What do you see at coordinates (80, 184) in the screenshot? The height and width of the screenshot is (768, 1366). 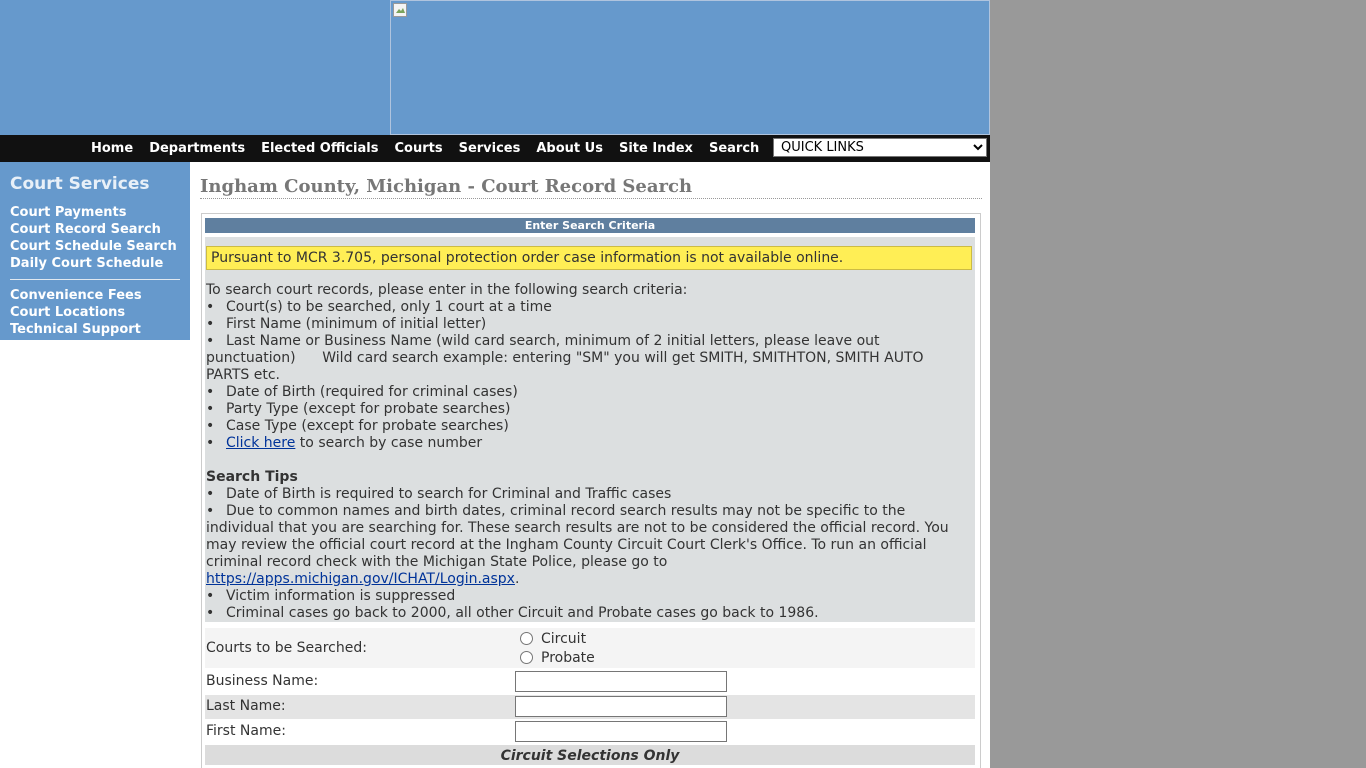 I see `sidebar-title: Court Services` at bounding box center [80, 184].